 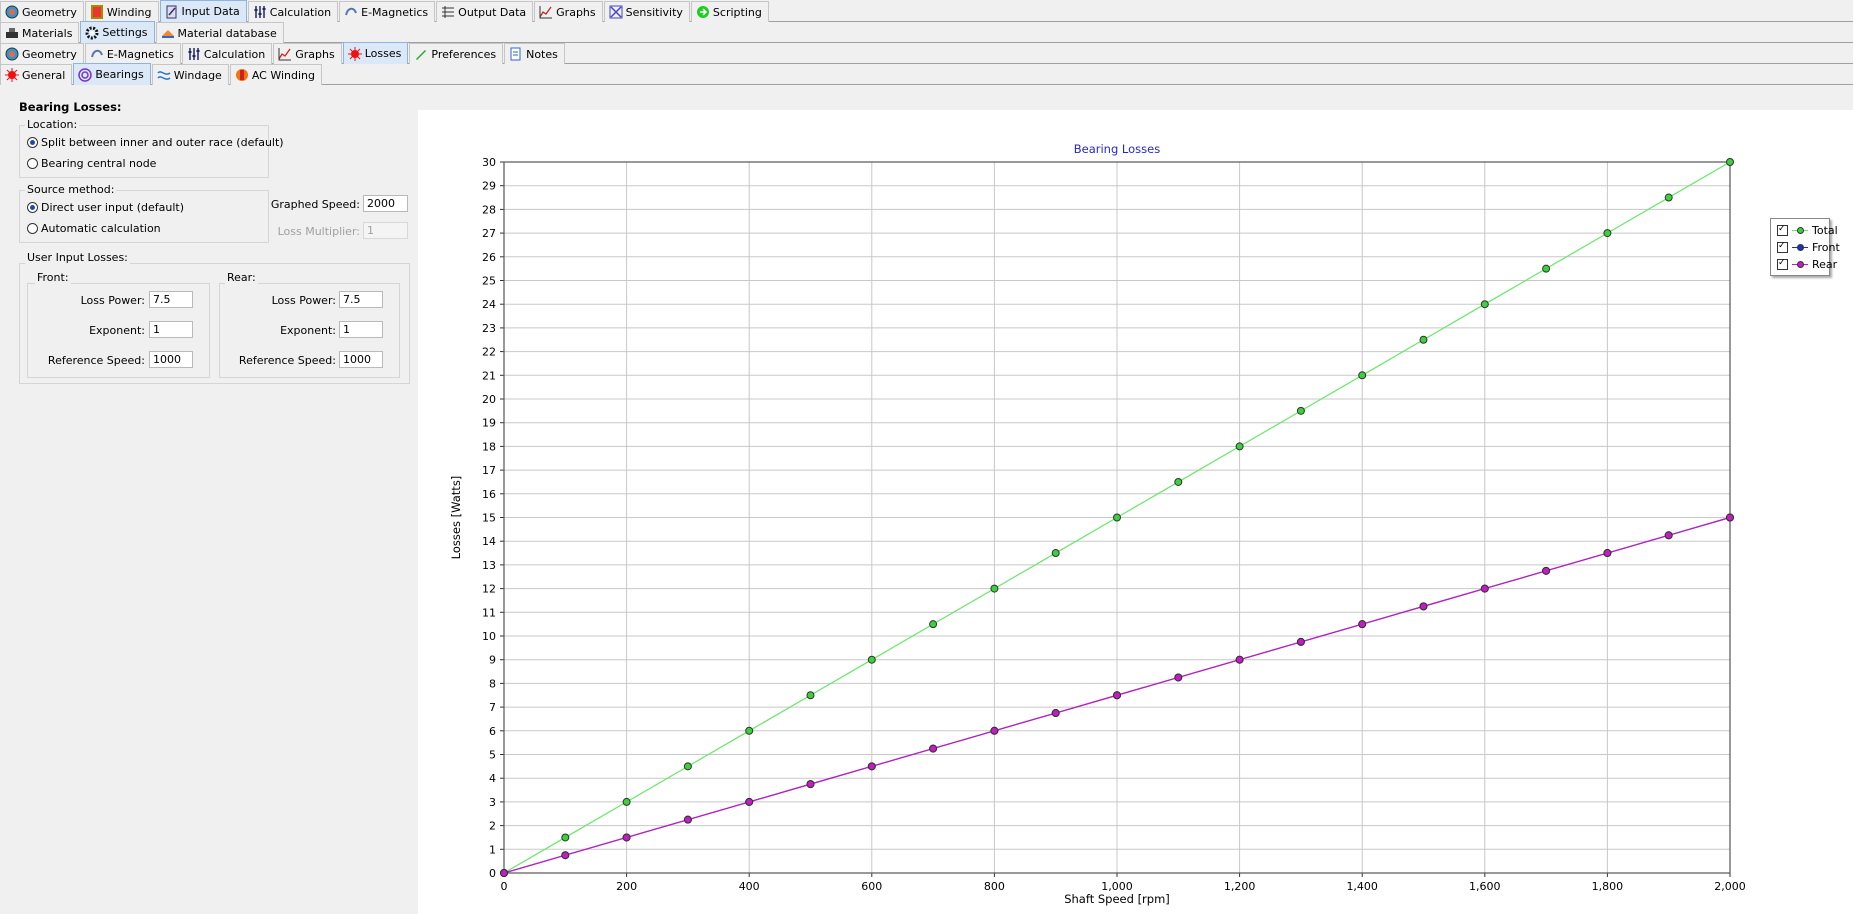 I want to click on tab-main-sensitivity: Sensitivity, so click(x=646, y=11).